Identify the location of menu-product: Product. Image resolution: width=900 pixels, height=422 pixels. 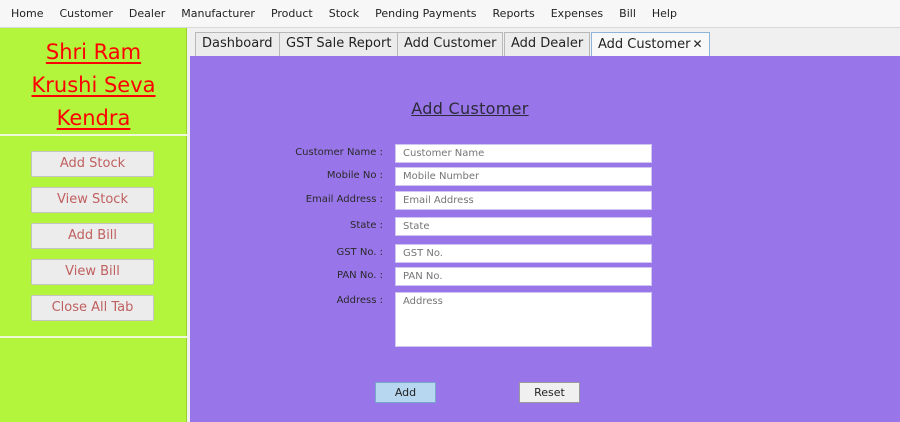
(292, 14).